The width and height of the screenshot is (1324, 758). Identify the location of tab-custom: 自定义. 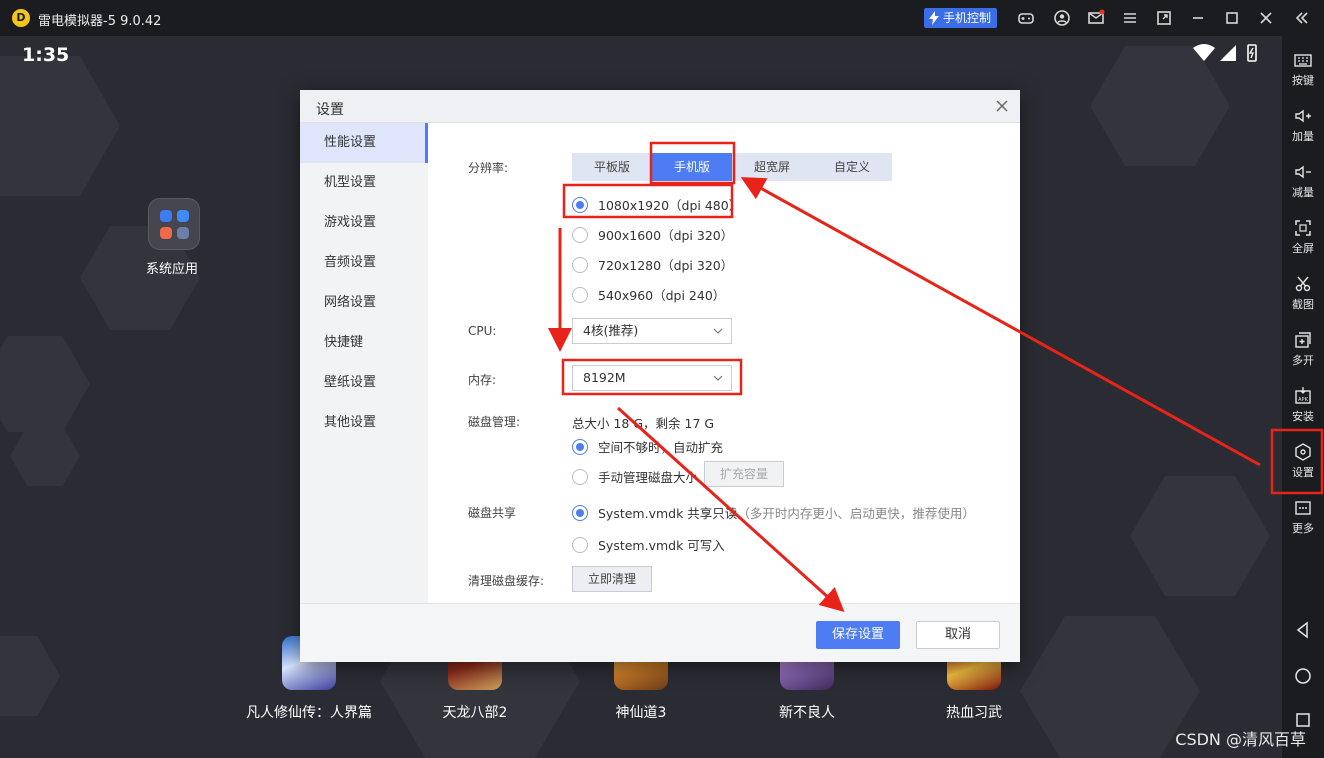
(852, 167).